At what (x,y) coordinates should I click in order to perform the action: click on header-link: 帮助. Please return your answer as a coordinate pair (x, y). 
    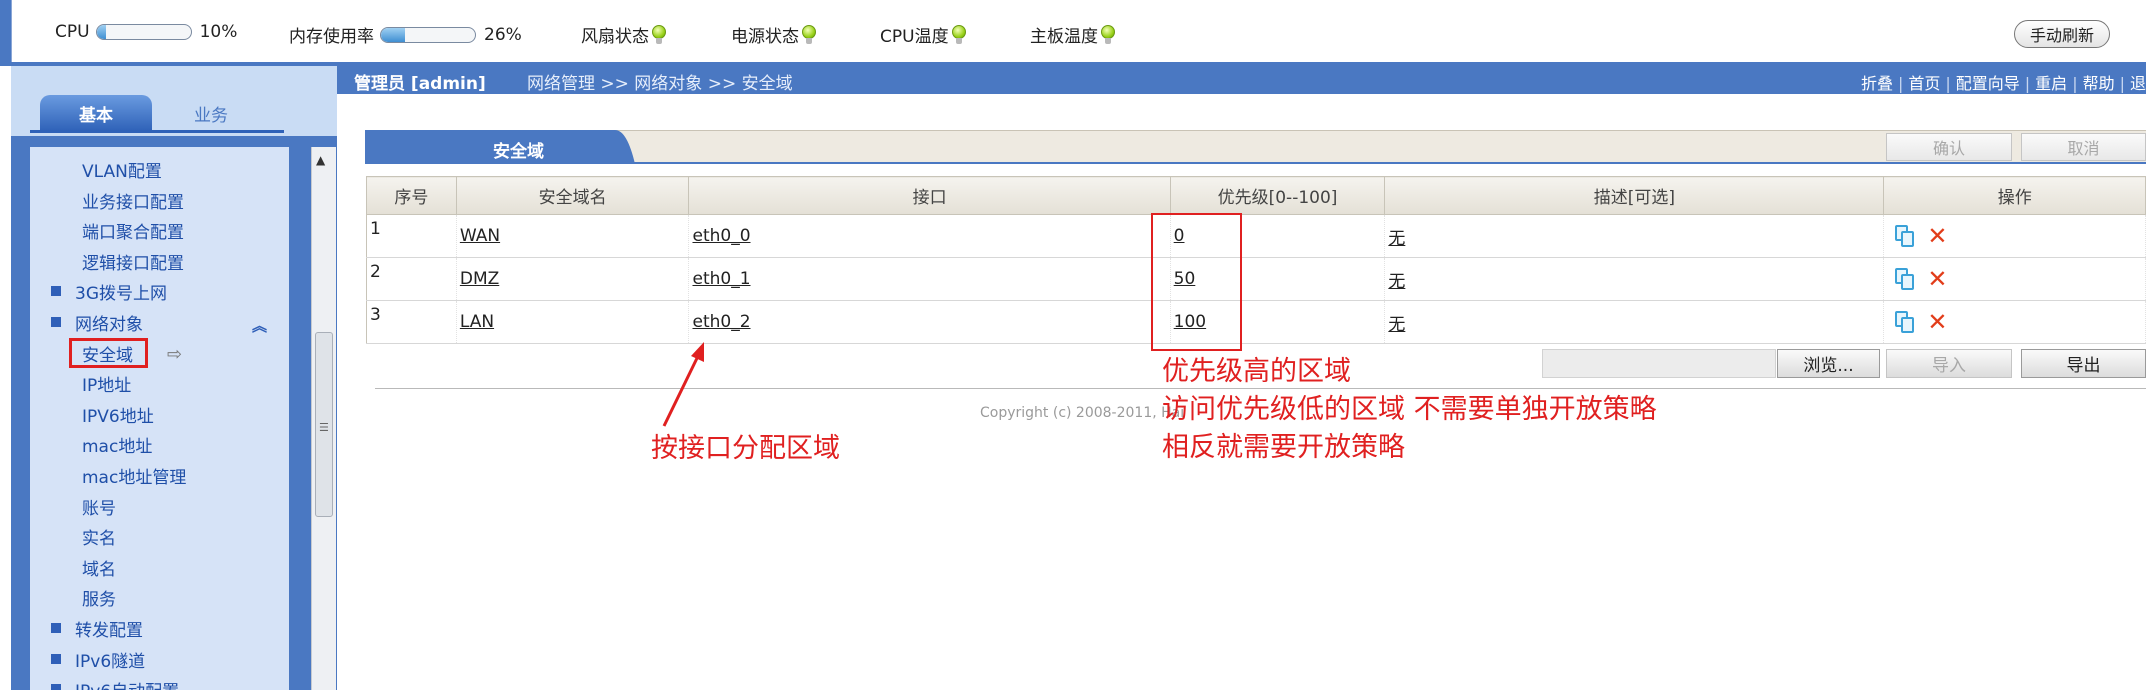
    Looking at the image, I should click on (2099, 83).